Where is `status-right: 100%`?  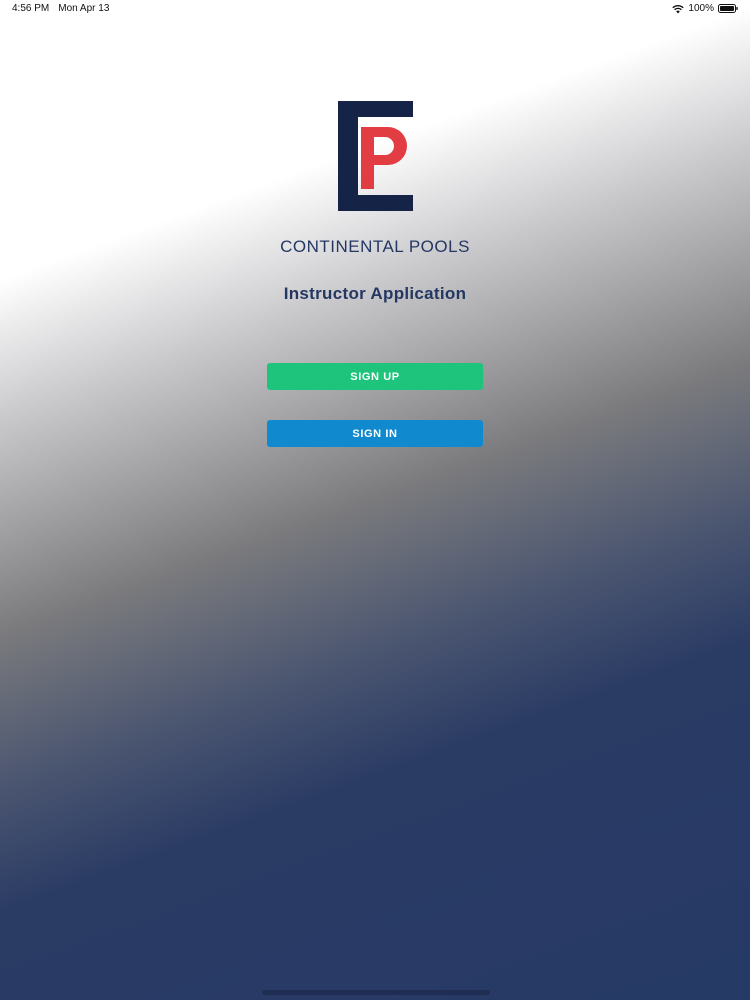 status-right: 100% is located at coordinates (705, 8).